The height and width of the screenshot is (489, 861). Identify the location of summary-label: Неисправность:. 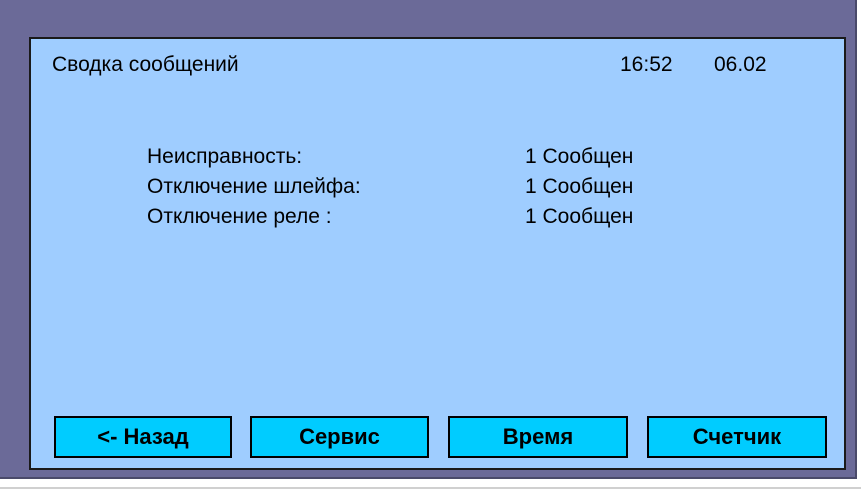
(225, 156).